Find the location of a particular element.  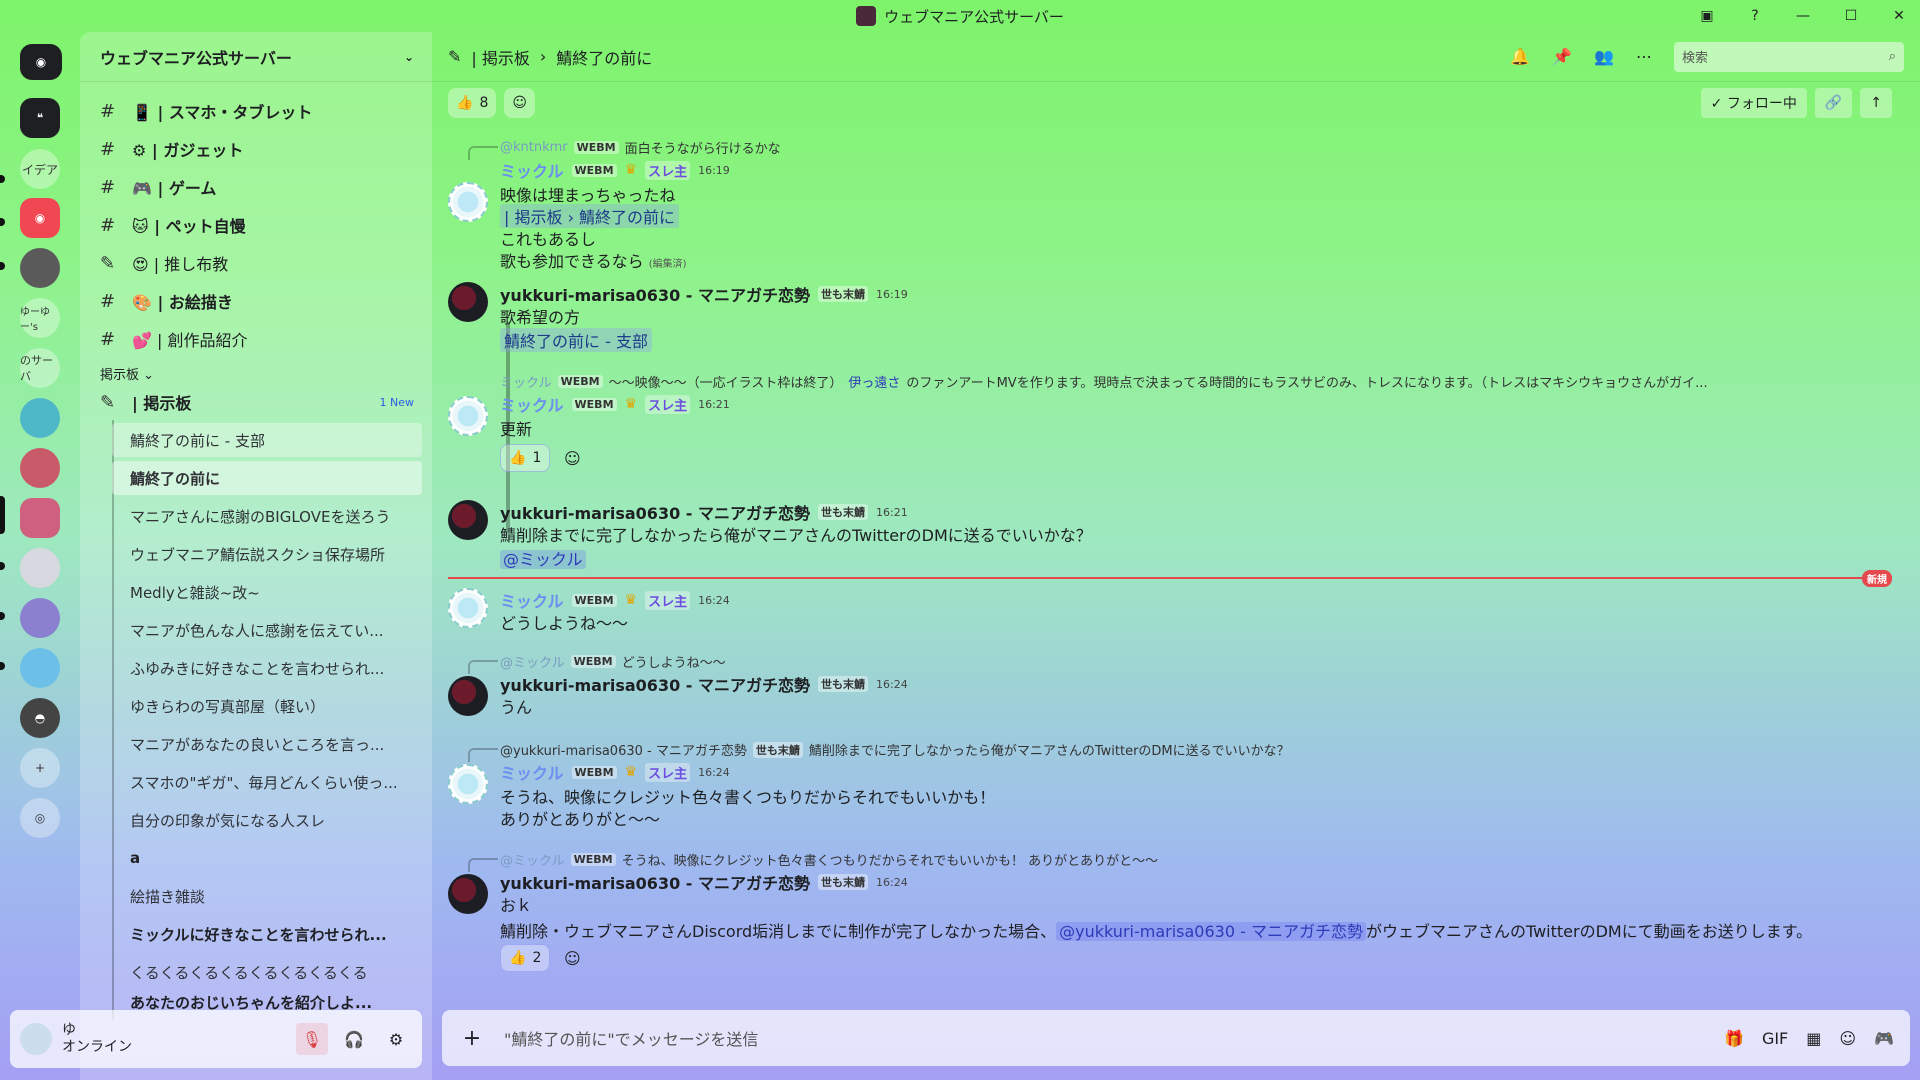

breadcrumb-forum: | 掲示板 is located at coordinates (500, 57).